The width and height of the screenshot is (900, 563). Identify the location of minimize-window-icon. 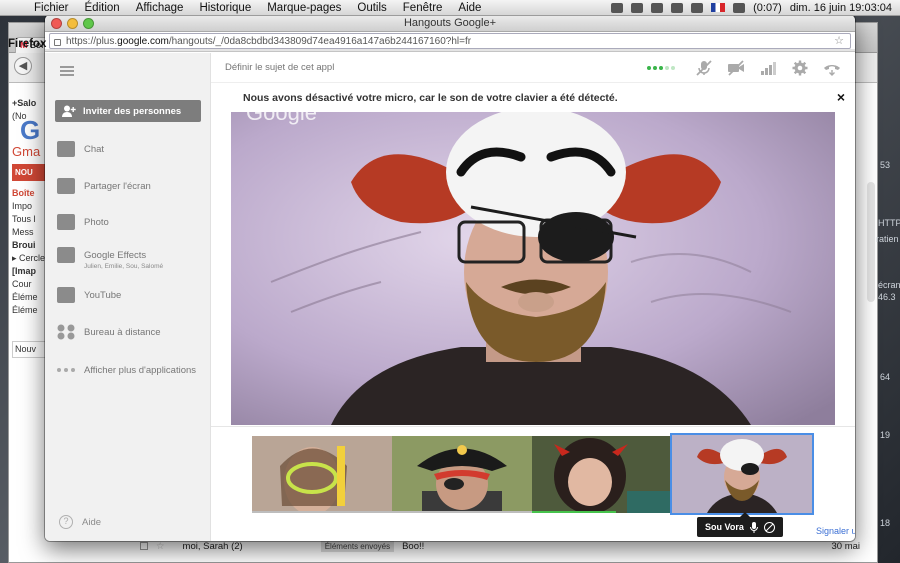
(72, 23).